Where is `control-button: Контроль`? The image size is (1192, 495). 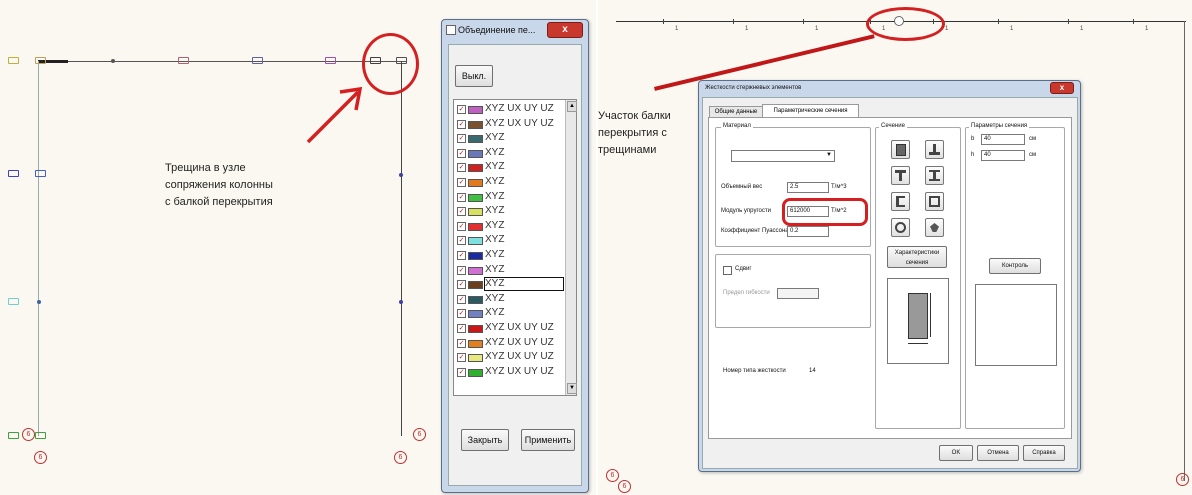
control-button: Контроль is located at coordinates (1015, 266).